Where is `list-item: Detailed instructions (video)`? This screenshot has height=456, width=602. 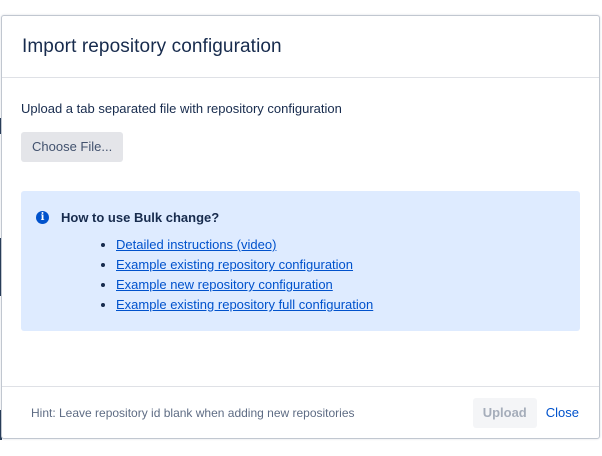
list-item: Detailed instructions (video) is located at coordinates (340, 245).